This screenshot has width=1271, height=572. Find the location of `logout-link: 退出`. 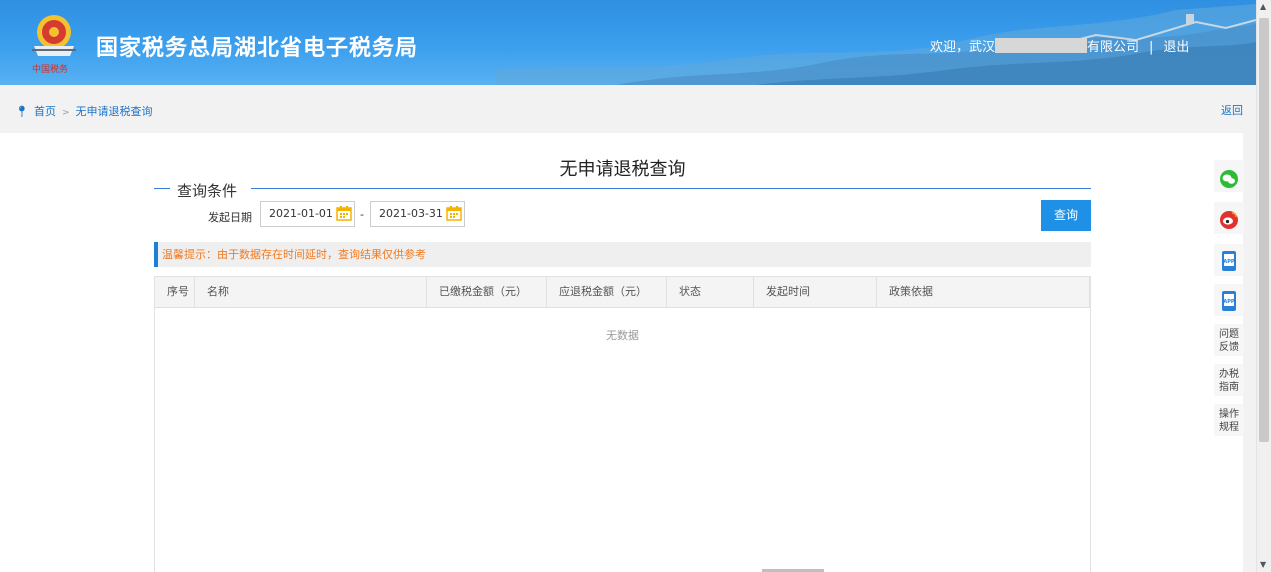

logout-link: 退出 is located at coordinates (1176, 47).